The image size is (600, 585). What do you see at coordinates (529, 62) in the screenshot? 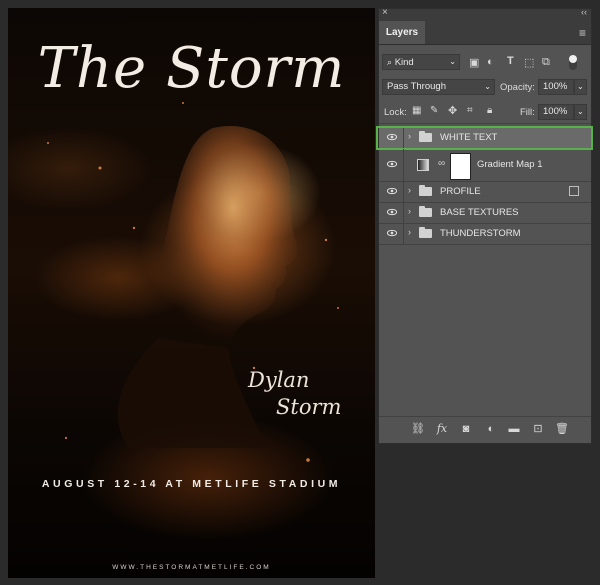
I see `filter-shape-icon: ⬚` at bounding box center [529, 62].